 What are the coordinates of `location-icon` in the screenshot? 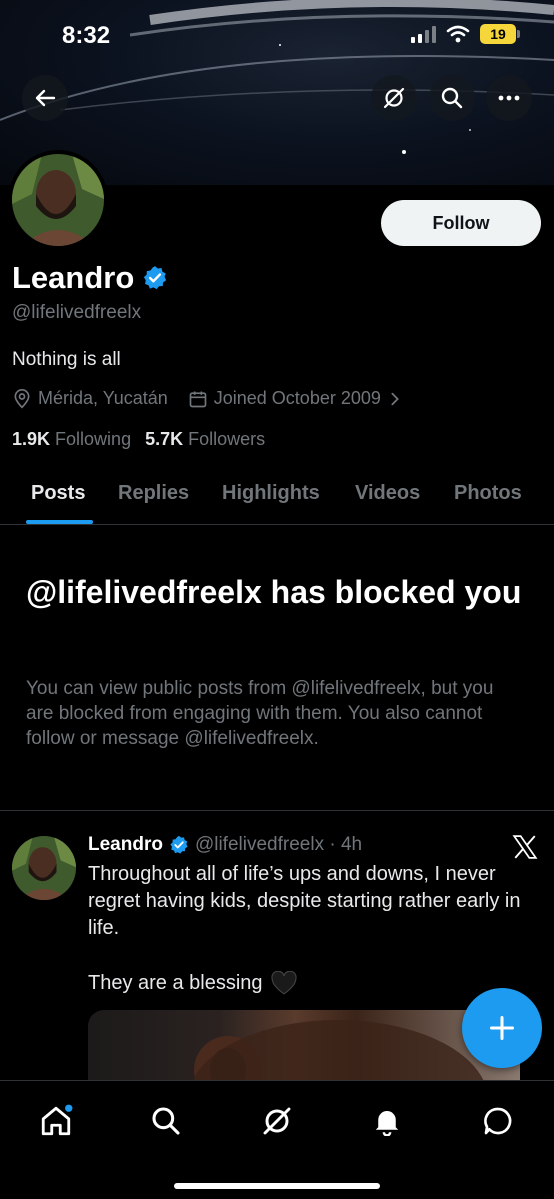 It's located at (22, 398).